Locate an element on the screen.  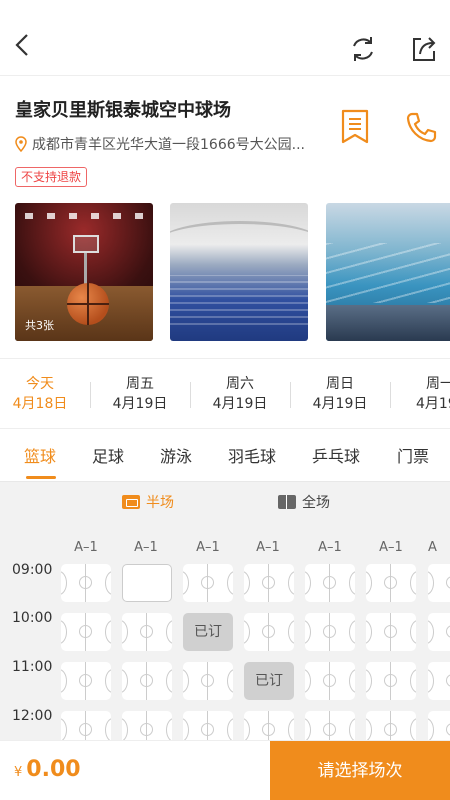
location-pin-icon is located at coordinates (21, 144).